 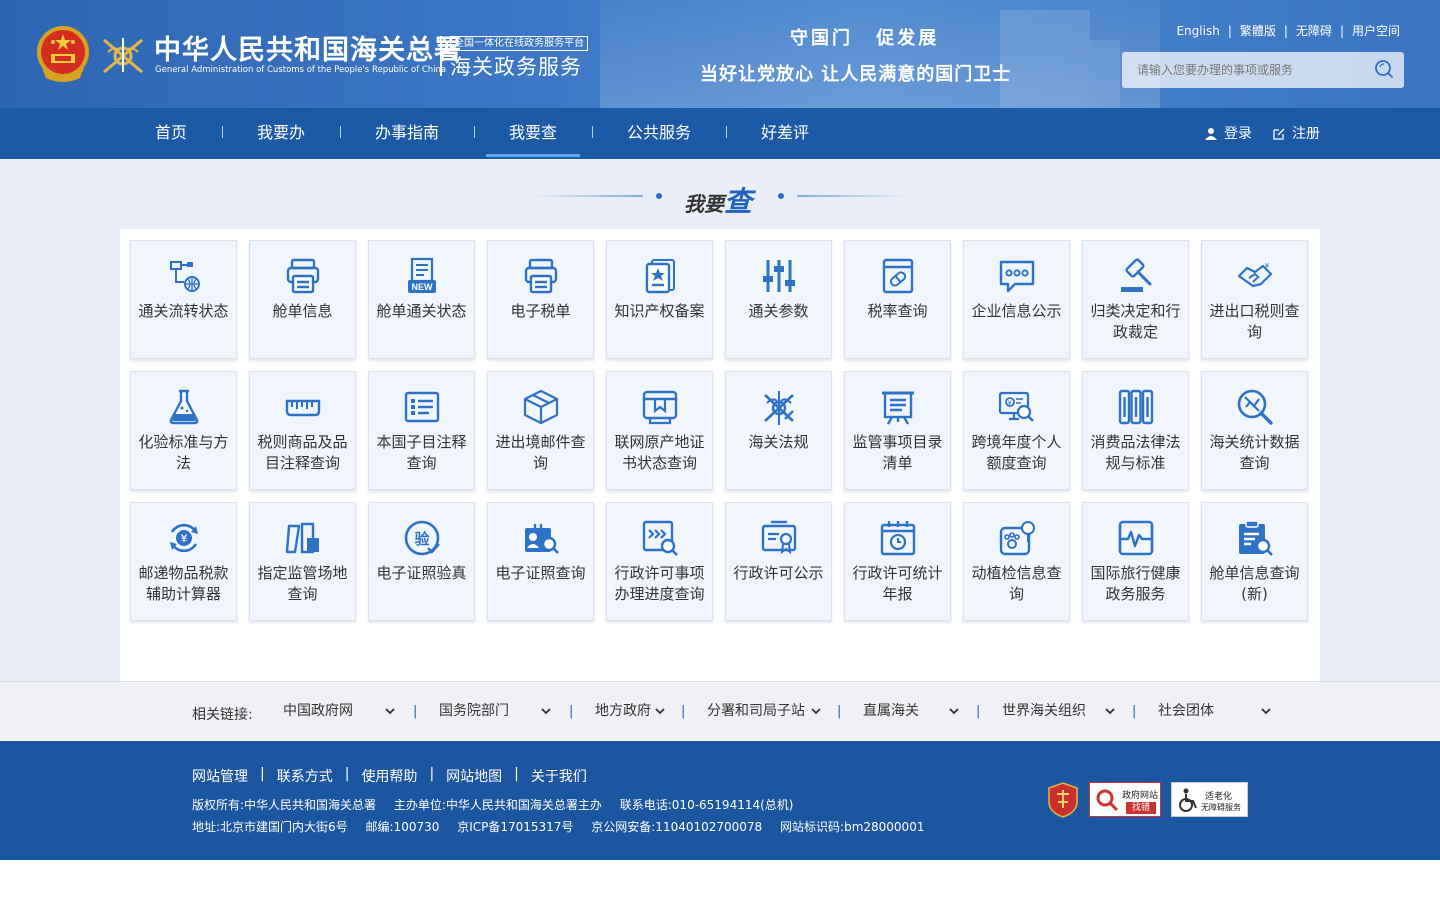 I want to click on section-title-line-right, so click(x=852, y=196).